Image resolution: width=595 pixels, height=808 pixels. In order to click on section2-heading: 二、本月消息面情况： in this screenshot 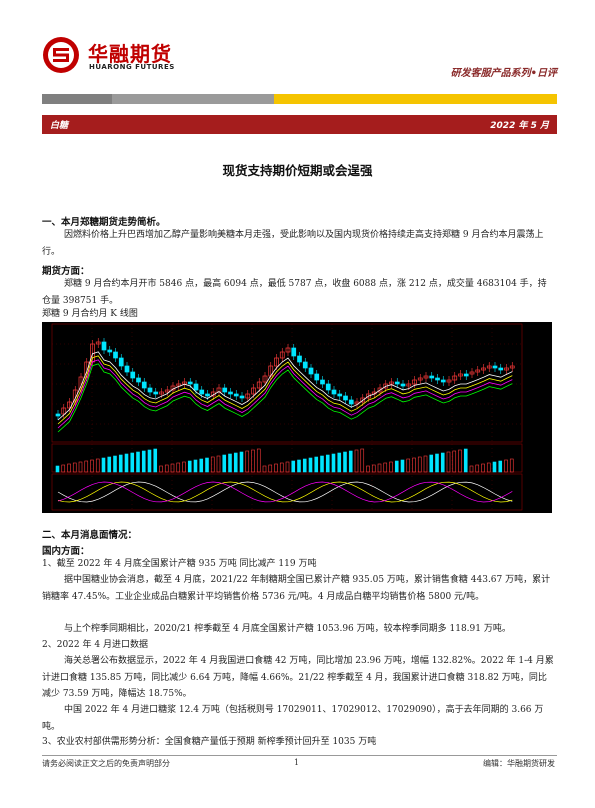, I will do `click(90, 535)`.